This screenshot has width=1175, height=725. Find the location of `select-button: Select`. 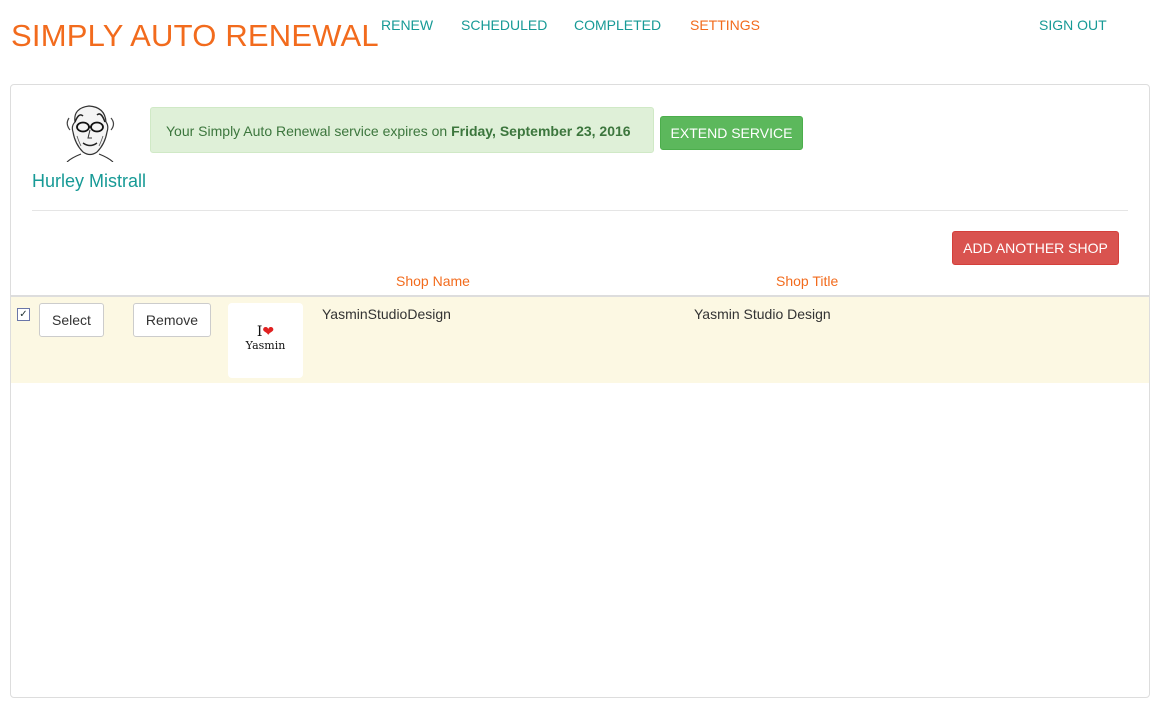

select-button: Select is located at coordinates (71, 320).